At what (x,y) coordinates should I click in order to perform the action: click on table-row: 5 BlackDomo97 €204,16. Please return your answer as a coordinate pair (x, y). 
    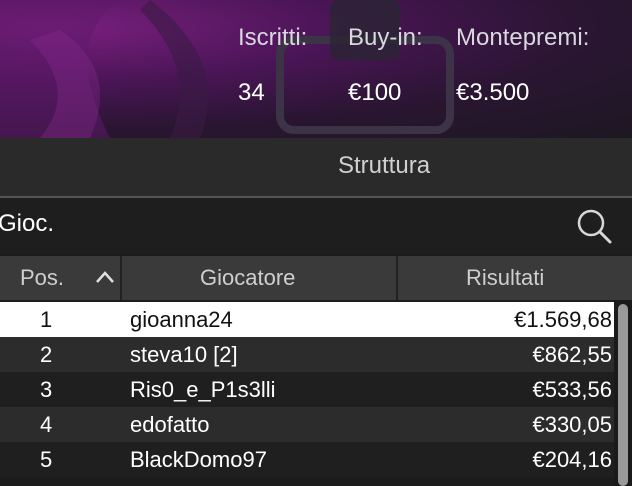
    Looking at the image, I should click on (316, 459).